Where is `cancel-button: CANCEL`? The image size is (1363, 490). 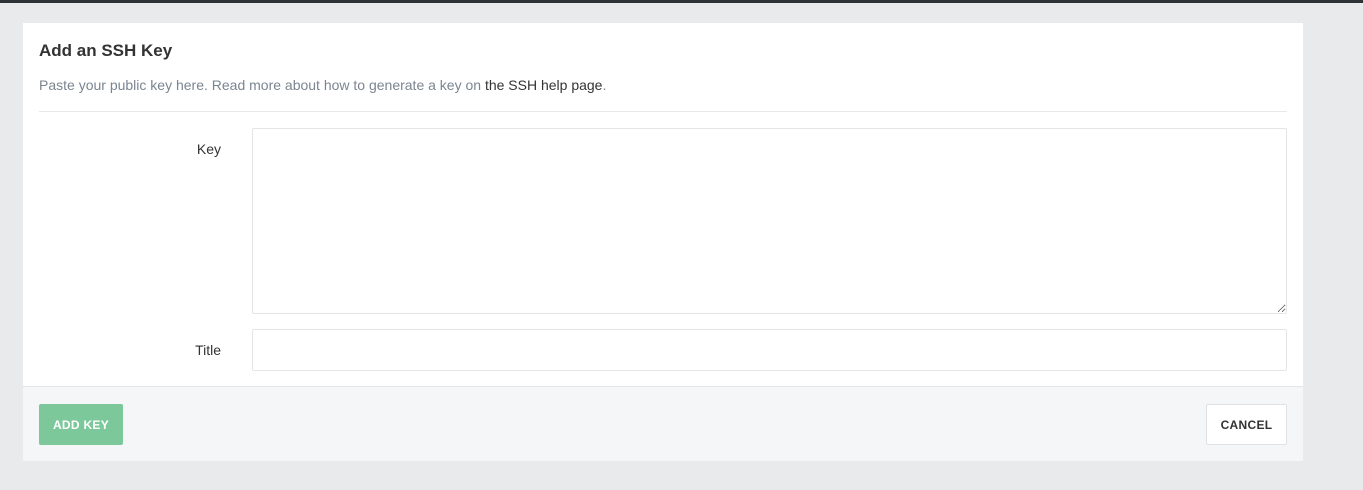
cancel-button: CANCEL is located at coordinates (1246, 424).